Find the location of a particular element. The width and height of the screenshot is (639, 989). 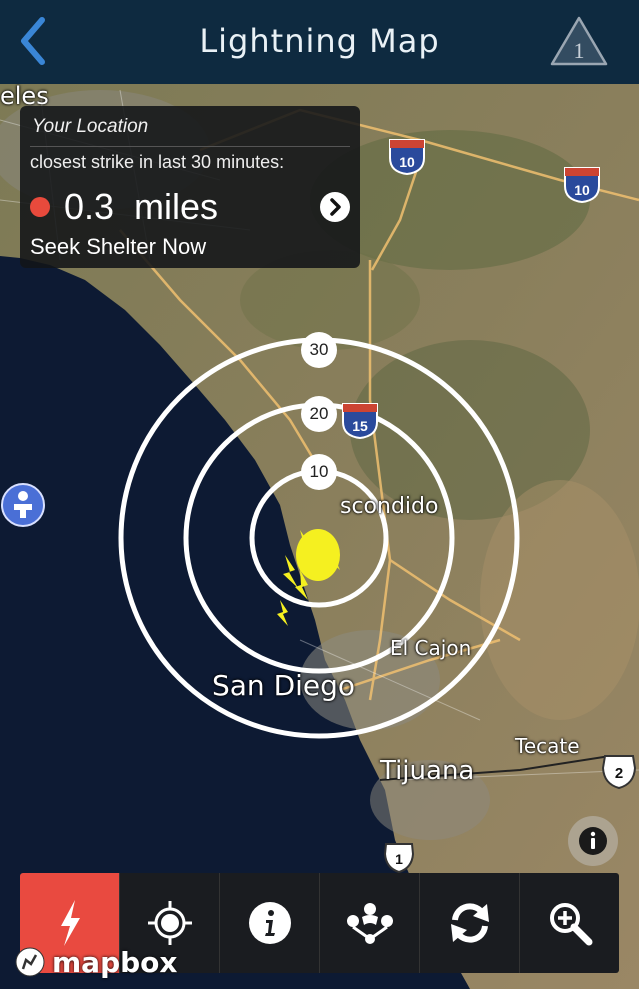

chevron-right-icon is located at coordinates (335, 207).